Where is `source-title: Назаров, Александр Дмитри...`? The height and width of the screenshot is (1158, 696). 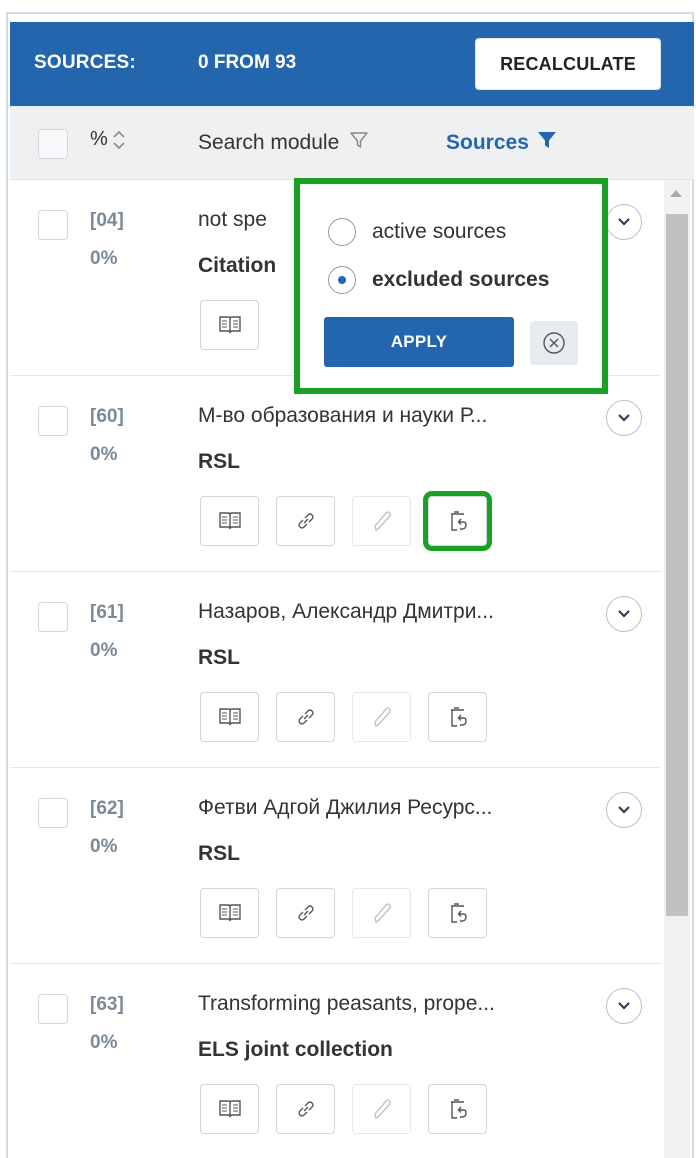 source-title: Назаров, Александр Дмитри... is located at coordinates (393, 612).